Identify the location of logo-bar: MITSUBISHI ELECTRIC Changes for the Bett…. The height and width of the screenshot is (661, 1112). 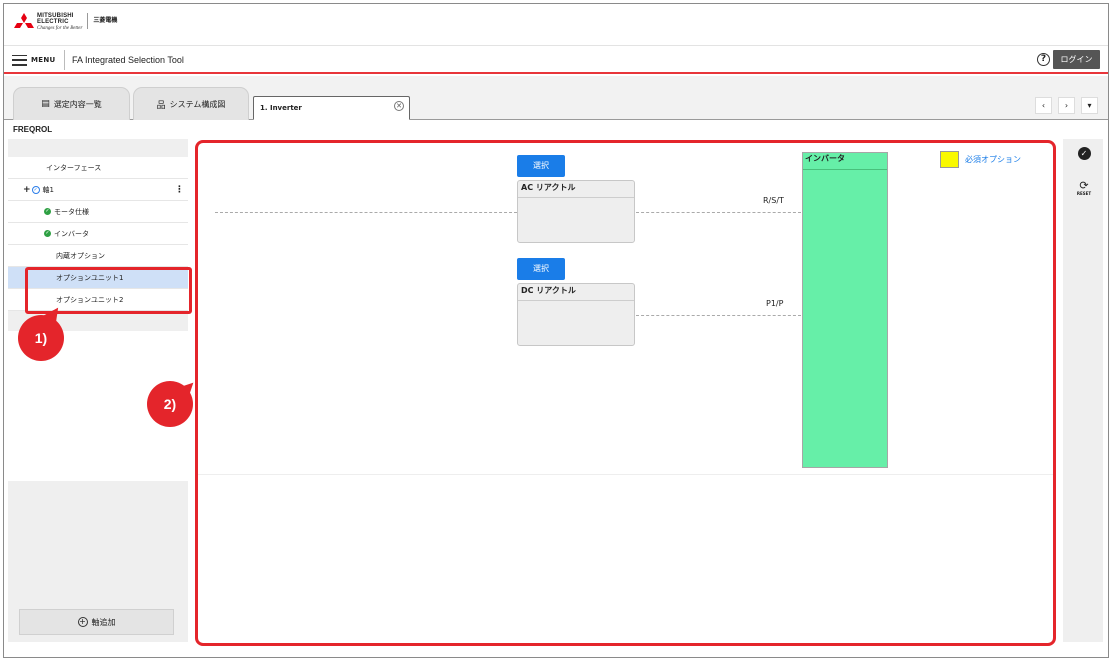
(556, 24).